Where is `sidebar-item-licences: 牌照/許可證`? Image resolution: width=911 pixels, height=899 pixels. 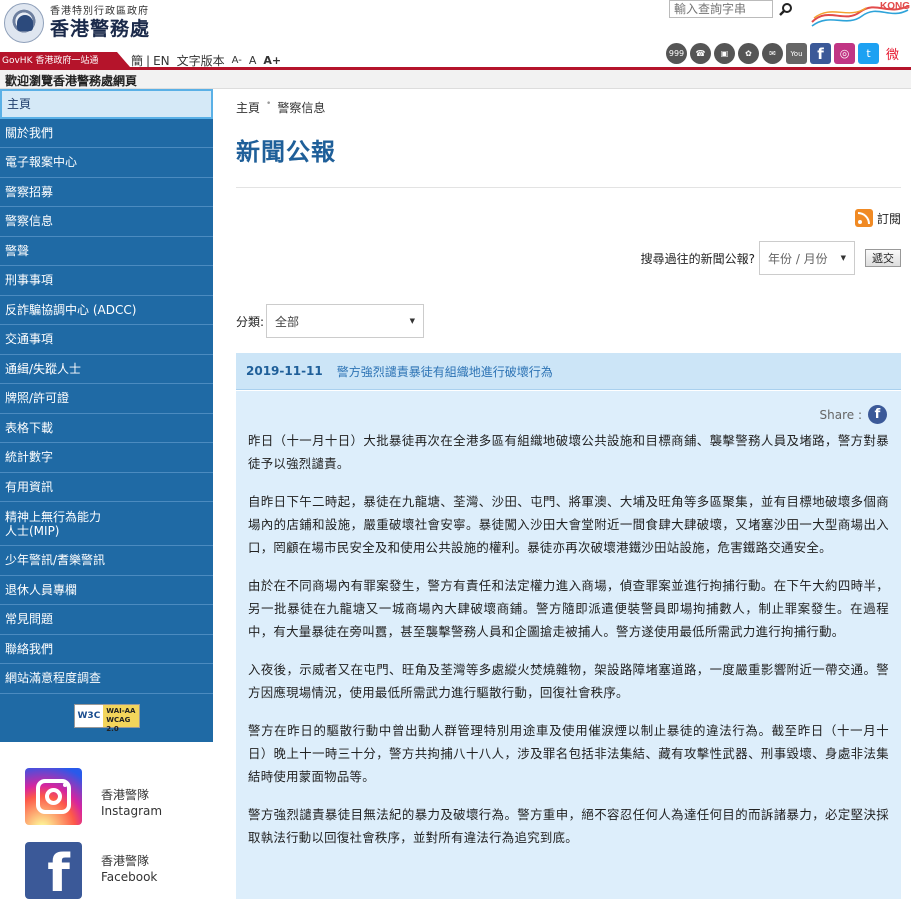 sidebar-item-licences: 牌照/許可證 is located at coordinates (106, 399).